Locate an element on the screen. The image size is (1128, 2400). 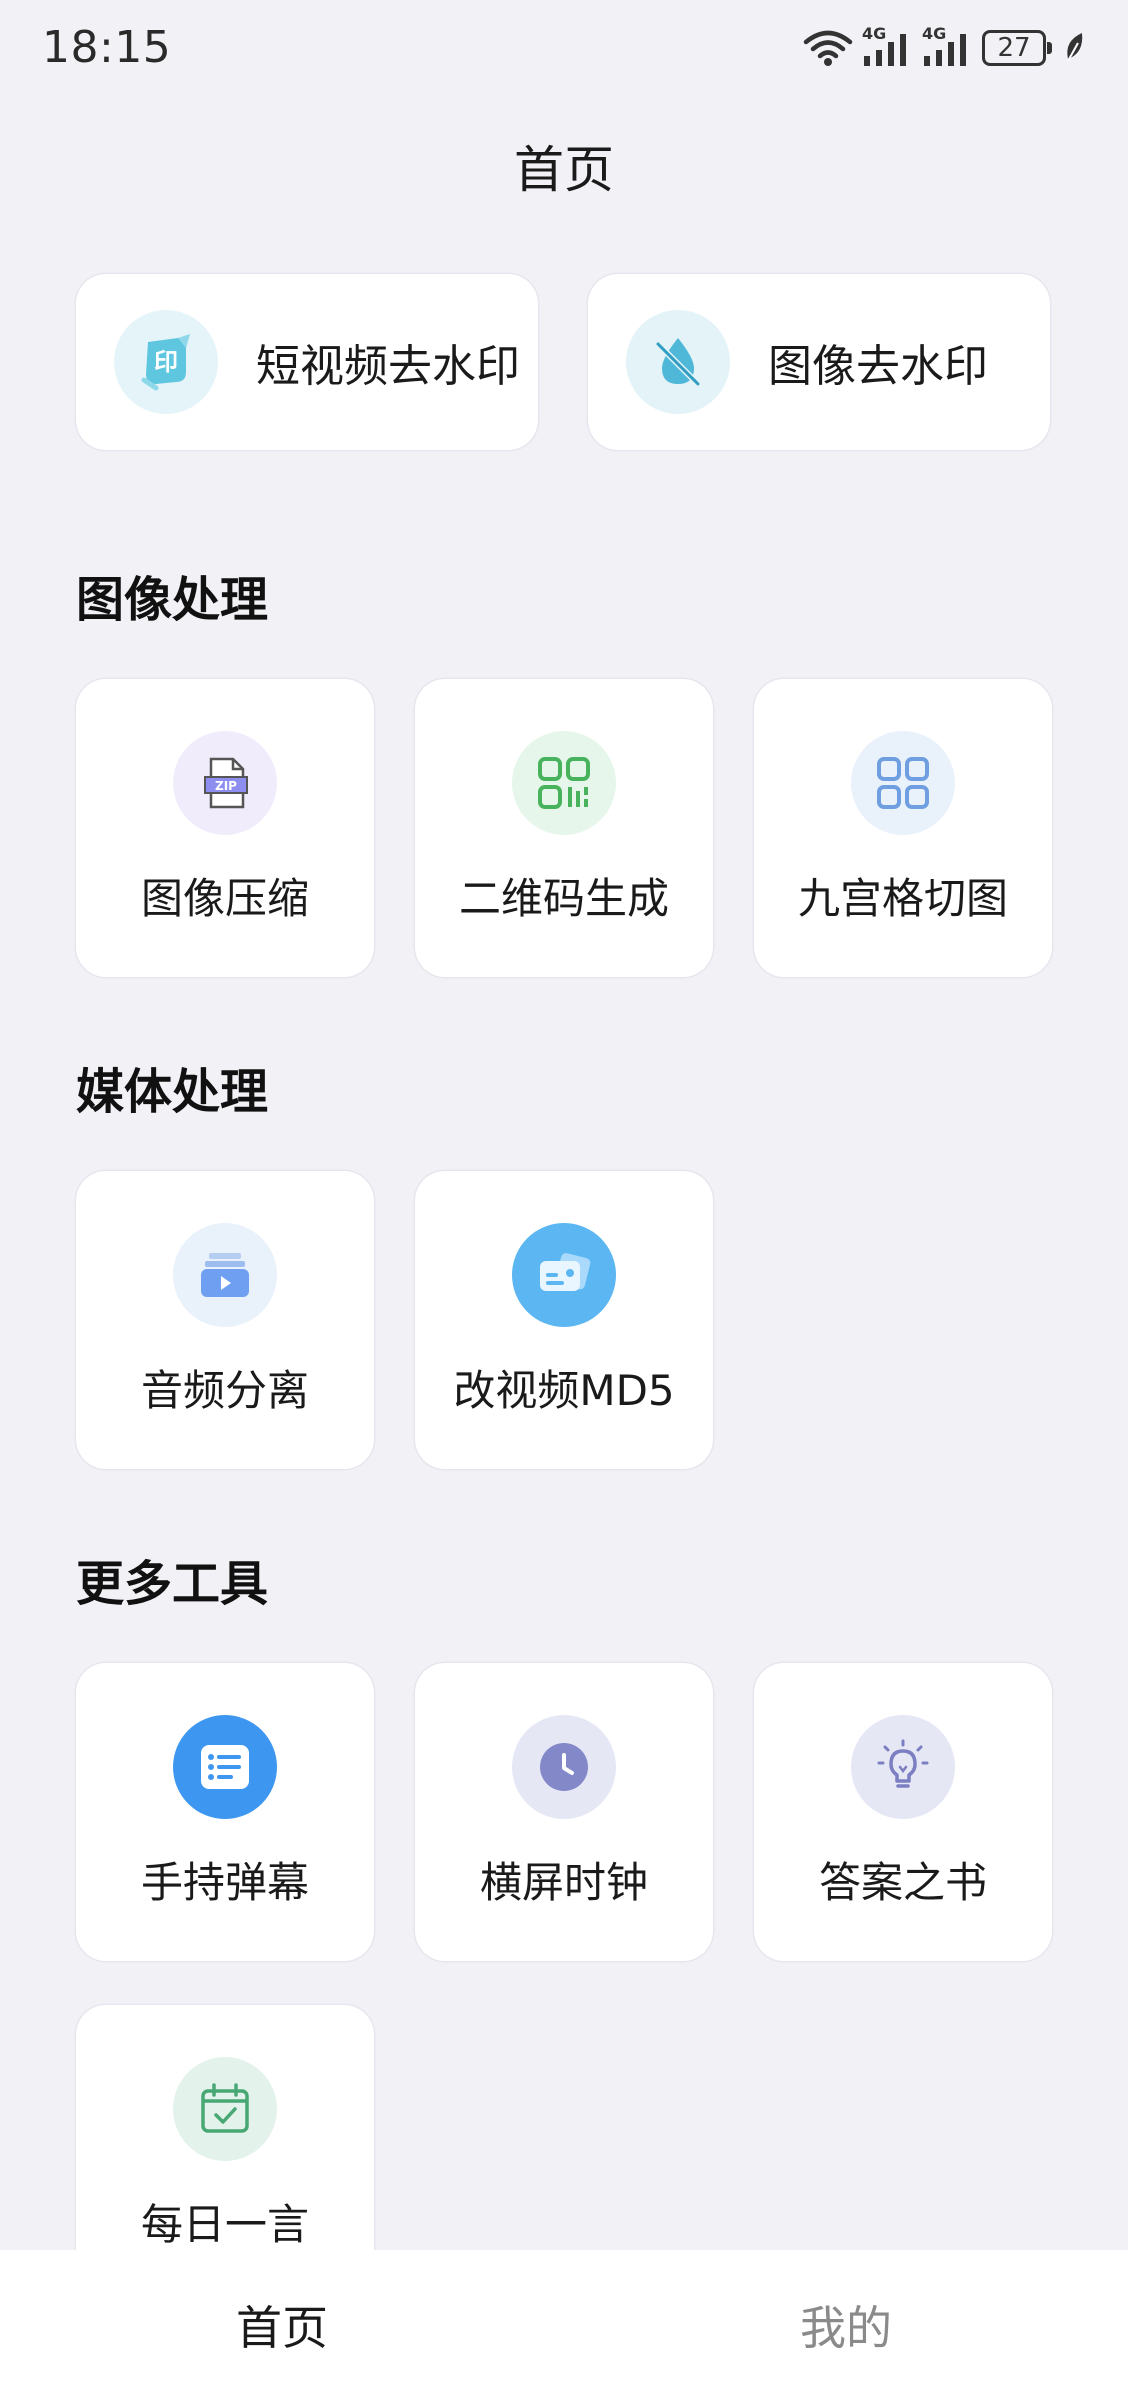
grid-icon is located at coordinates (903, 783).